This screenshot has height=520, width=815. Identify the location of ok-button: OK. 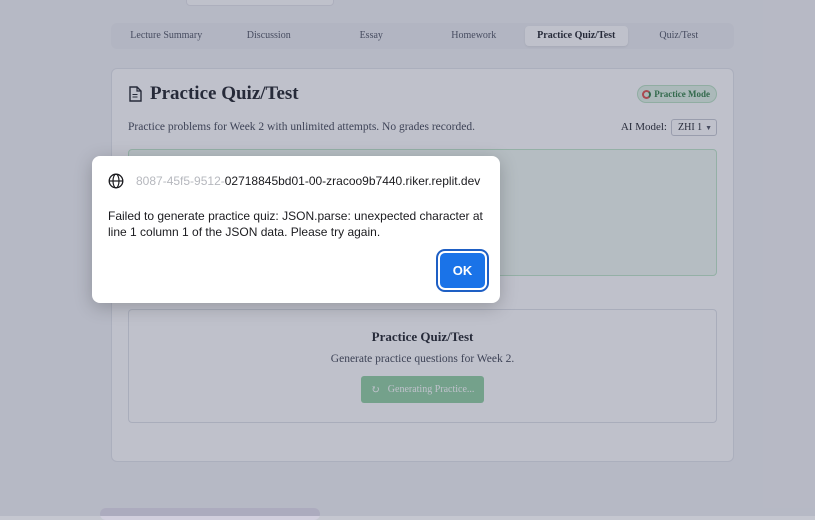
(462, 270).